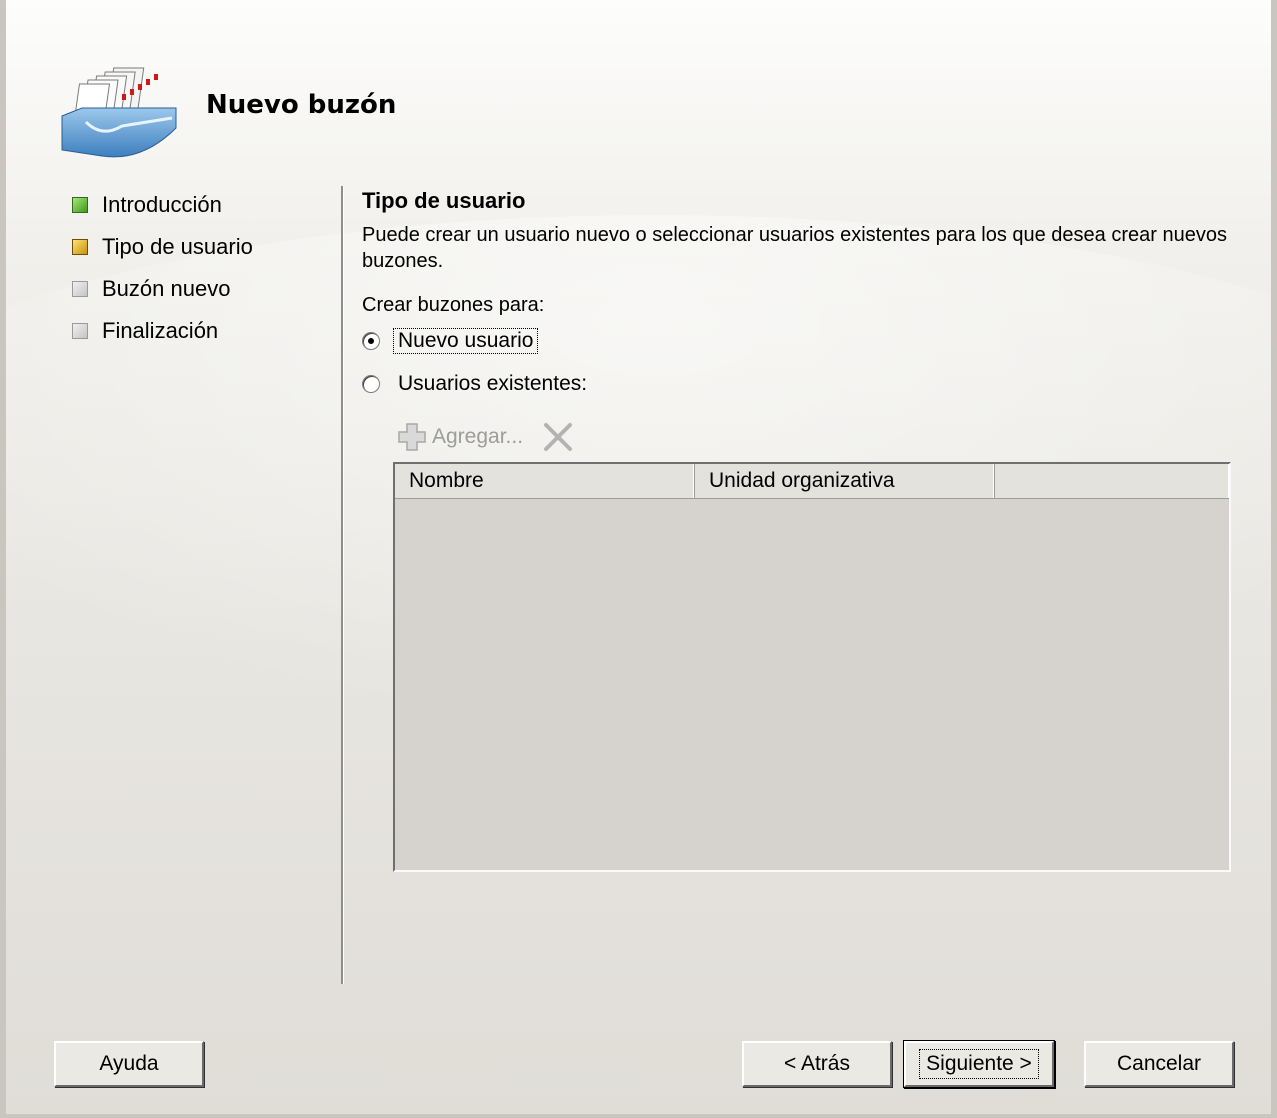 This screenshot has height=1118, width=1277. Describe the element at coordinates (1112, 481) in the screenshot. I see `column-header-empty` at that location.